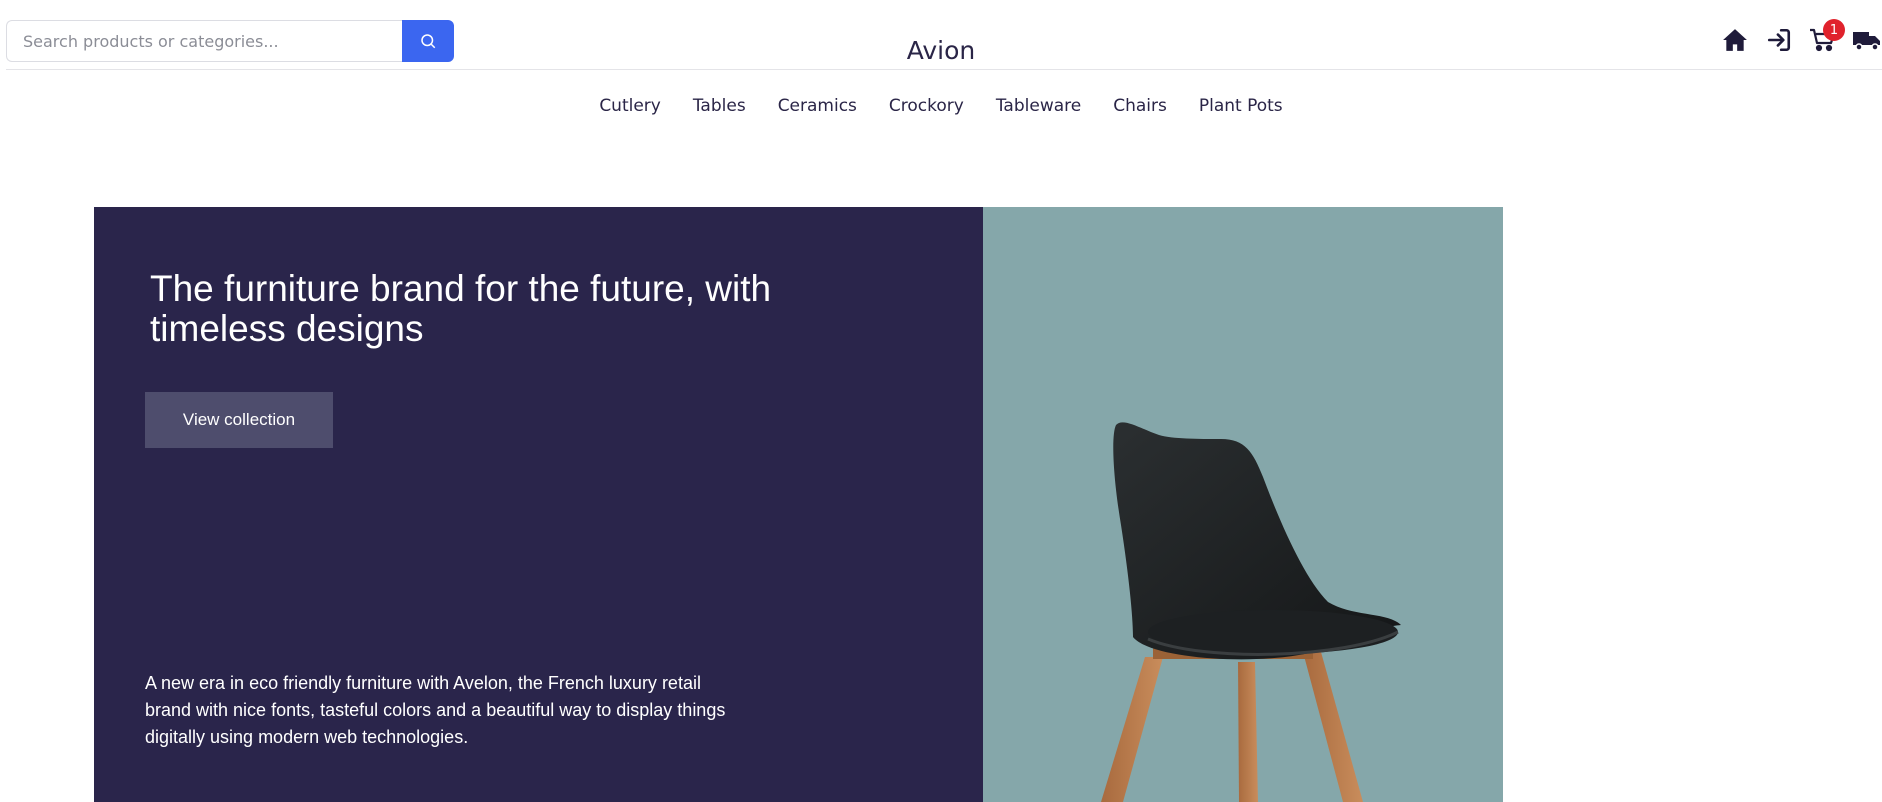  What do you see at coordinates (1251, 612) in the screenshot?
I see `chair-image` at bounding box center [1251, 612].